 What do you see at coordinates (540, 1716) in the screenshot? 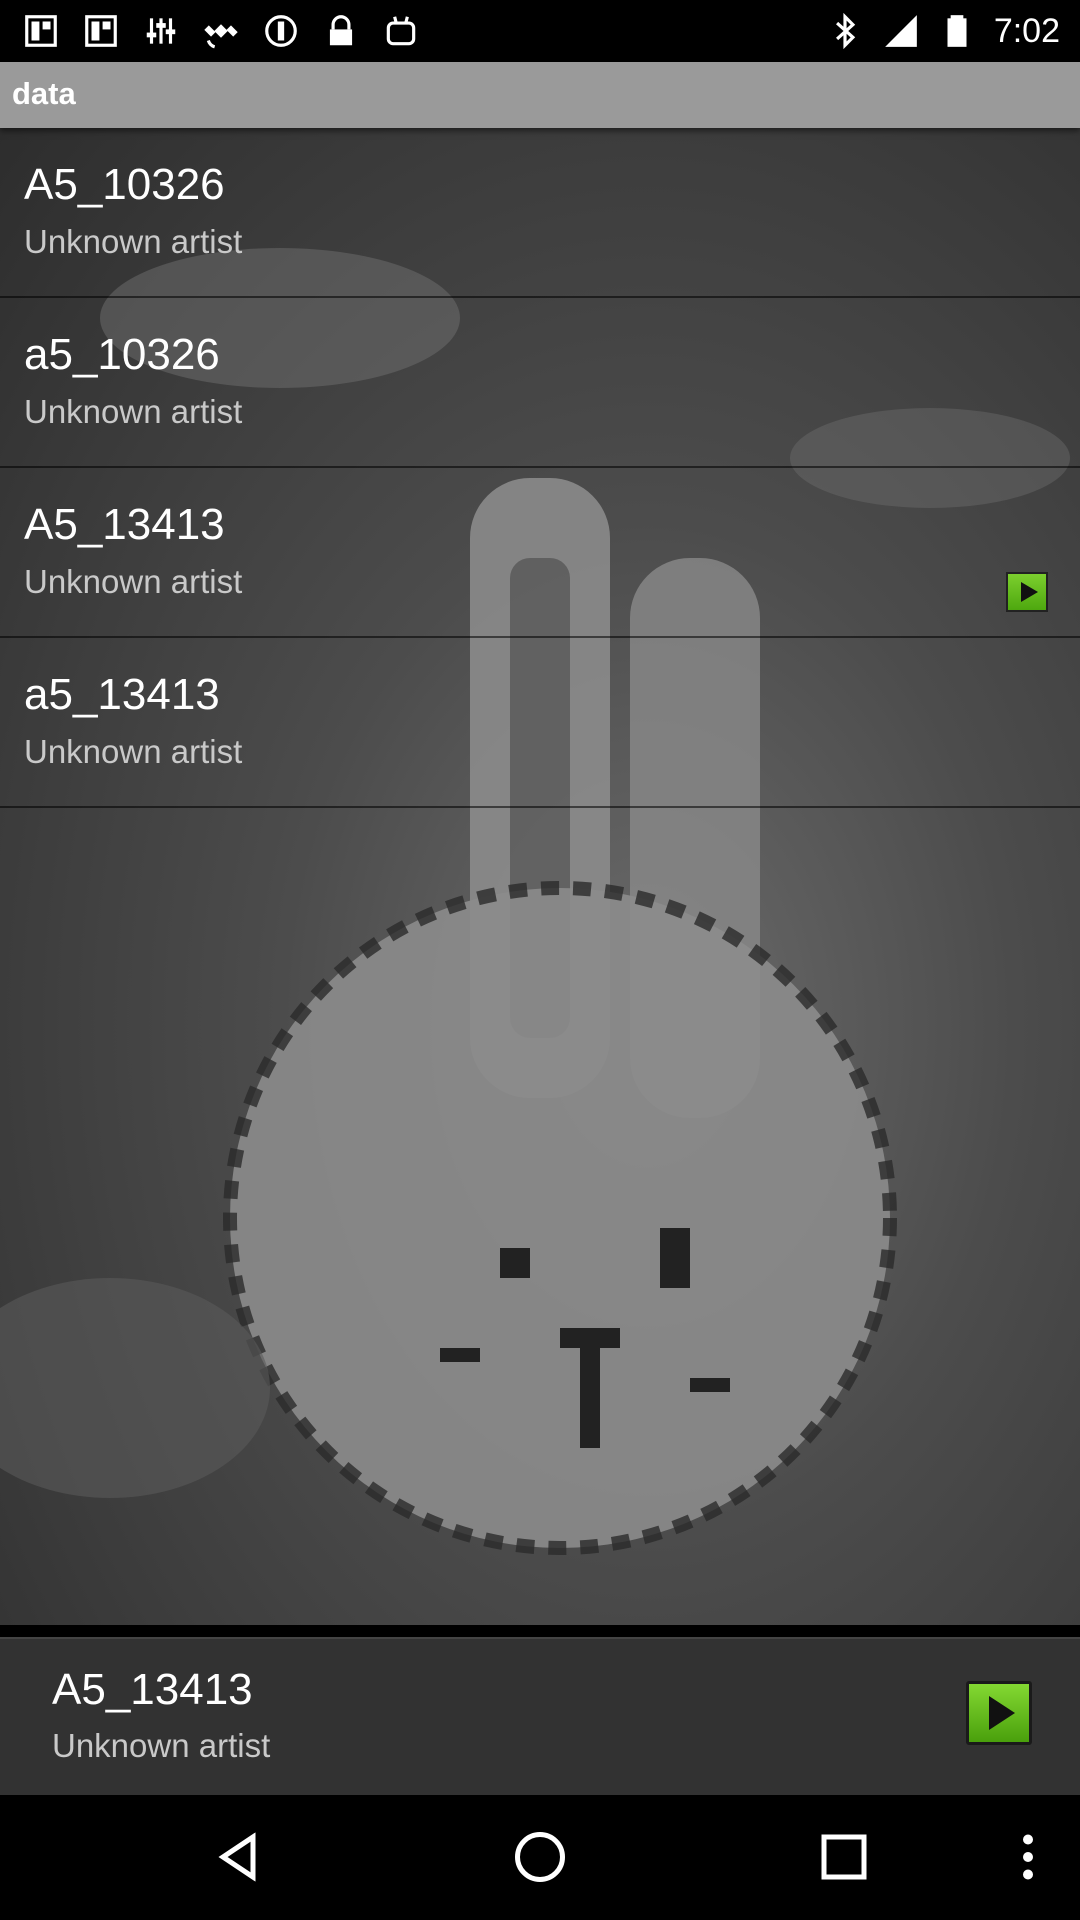
I see `now-playing-bar: A5_13413 Unknown artist` at bounding box center [540, 1716].